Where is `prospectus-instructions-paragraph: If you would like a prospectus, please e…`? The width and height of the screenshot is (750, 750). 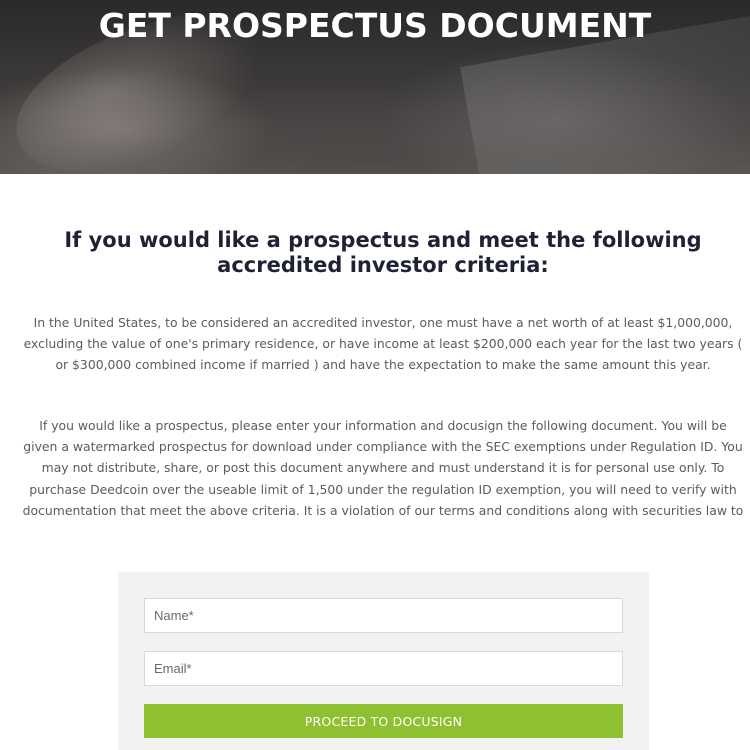 prospectus-instructions-paragraph: If you would like a prospectus, please e… is located at coordinates (383, 468).